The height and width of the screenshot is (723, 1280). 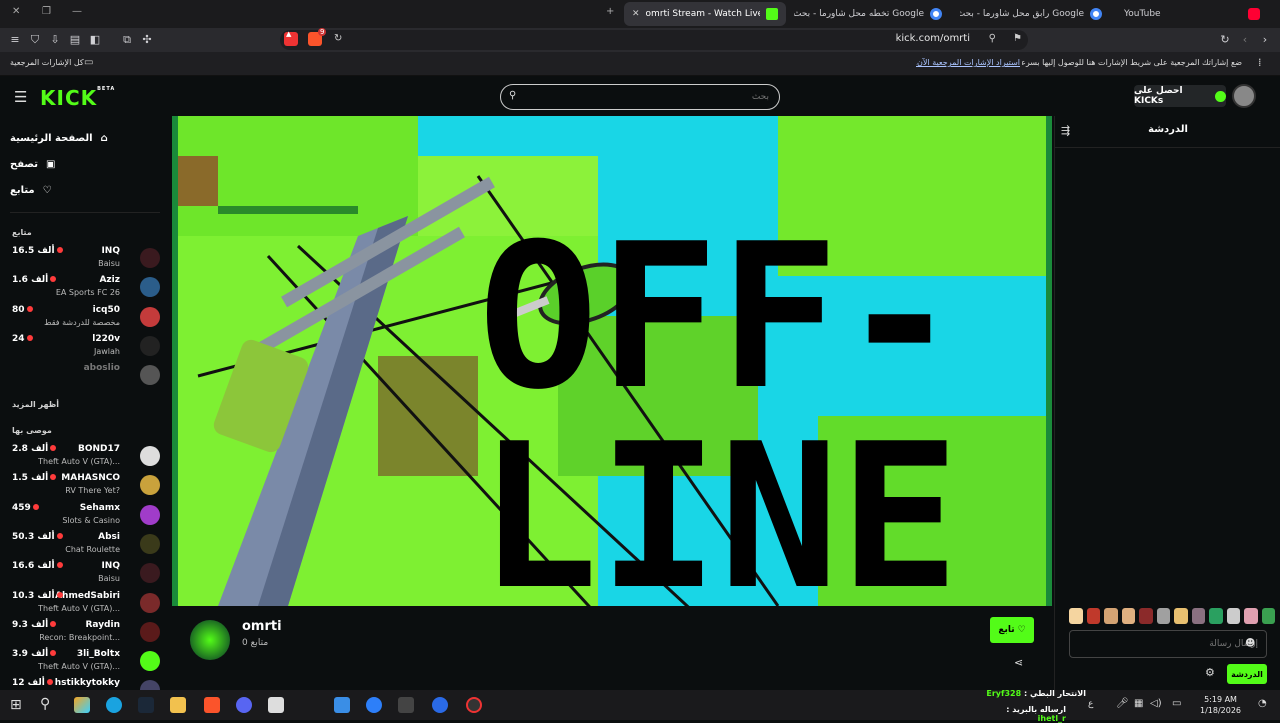 What do you see at coordinates (178, 705) in the screenshot?
I see `file-explorer-icon` at bounding box center [178, 705].